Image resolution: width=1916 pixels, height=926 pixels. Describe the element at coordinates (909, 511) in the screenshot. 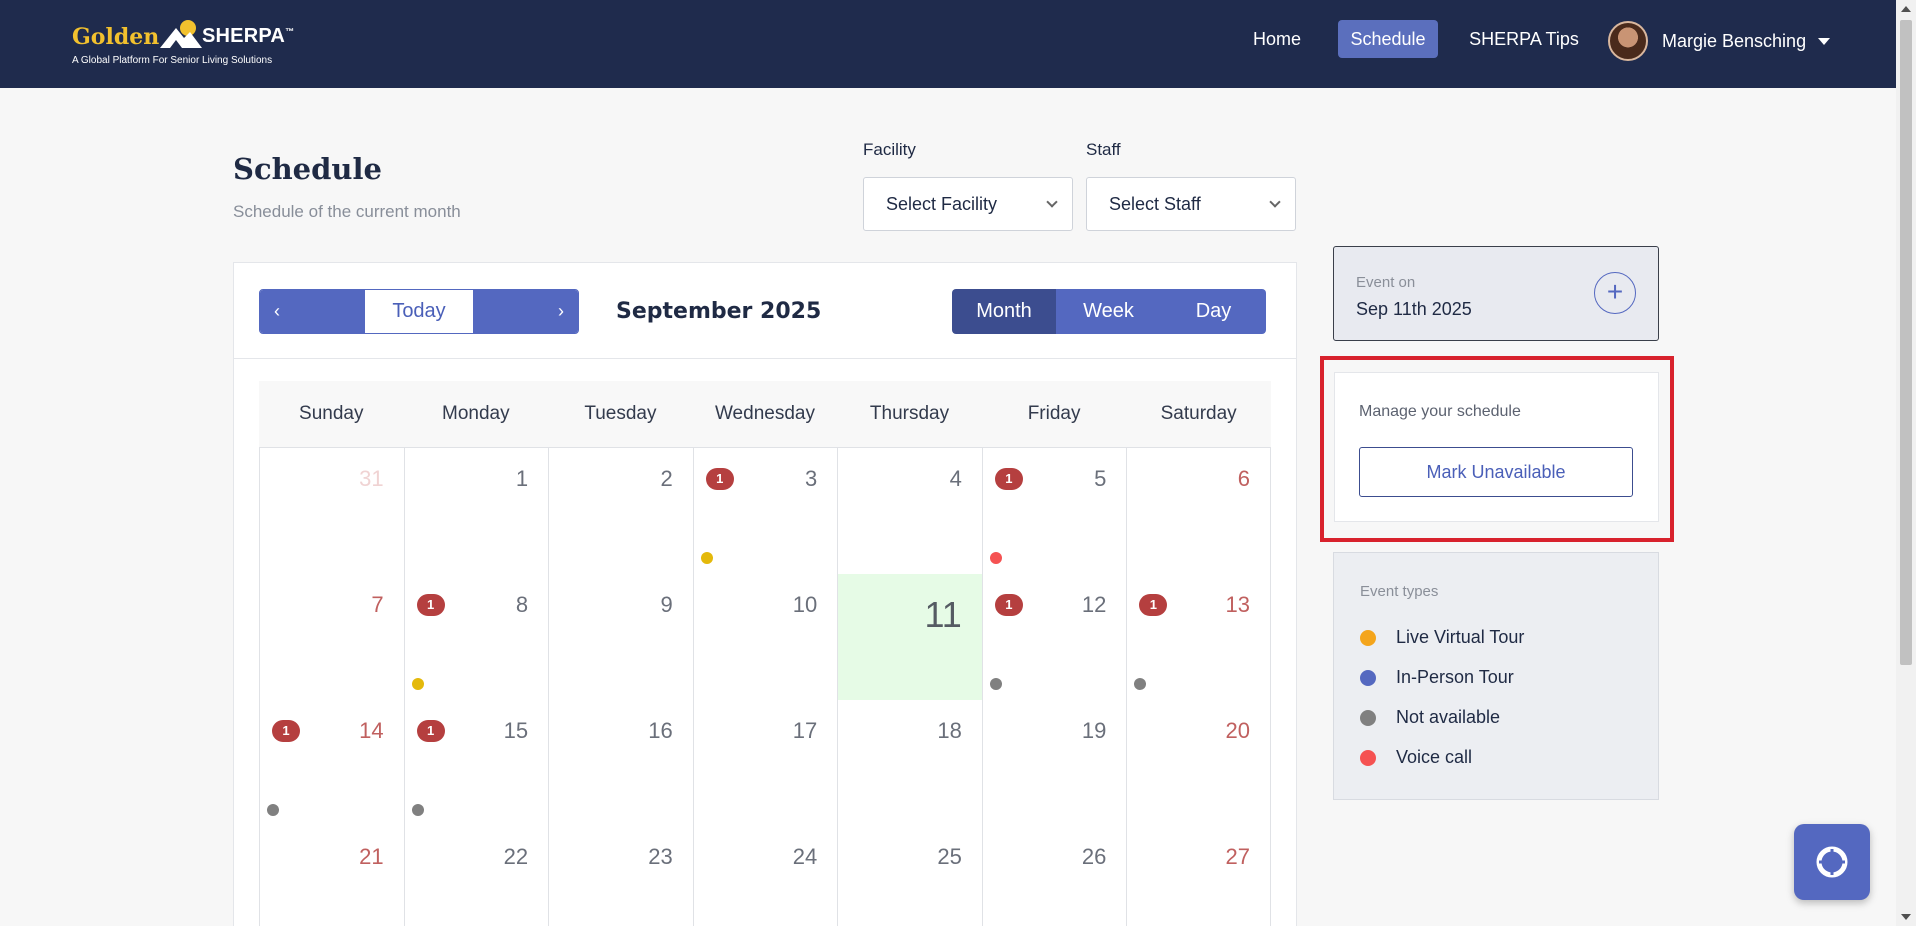

I see `calendar-day-cell: 4` at that location.